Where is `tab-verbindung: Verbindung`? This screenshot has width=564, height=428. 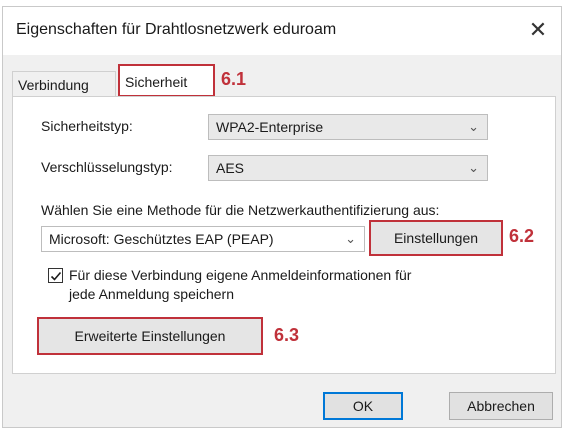
tab-verbindung: Verbindung is located at coordinates (64, 84).